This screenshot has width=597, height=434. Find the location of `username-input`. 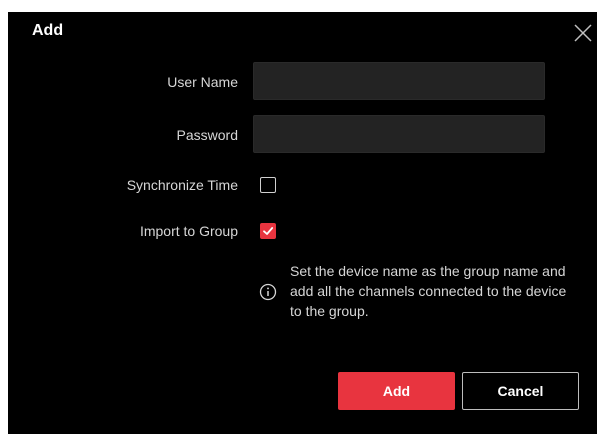

username-input is located at coordinates (399, 81).